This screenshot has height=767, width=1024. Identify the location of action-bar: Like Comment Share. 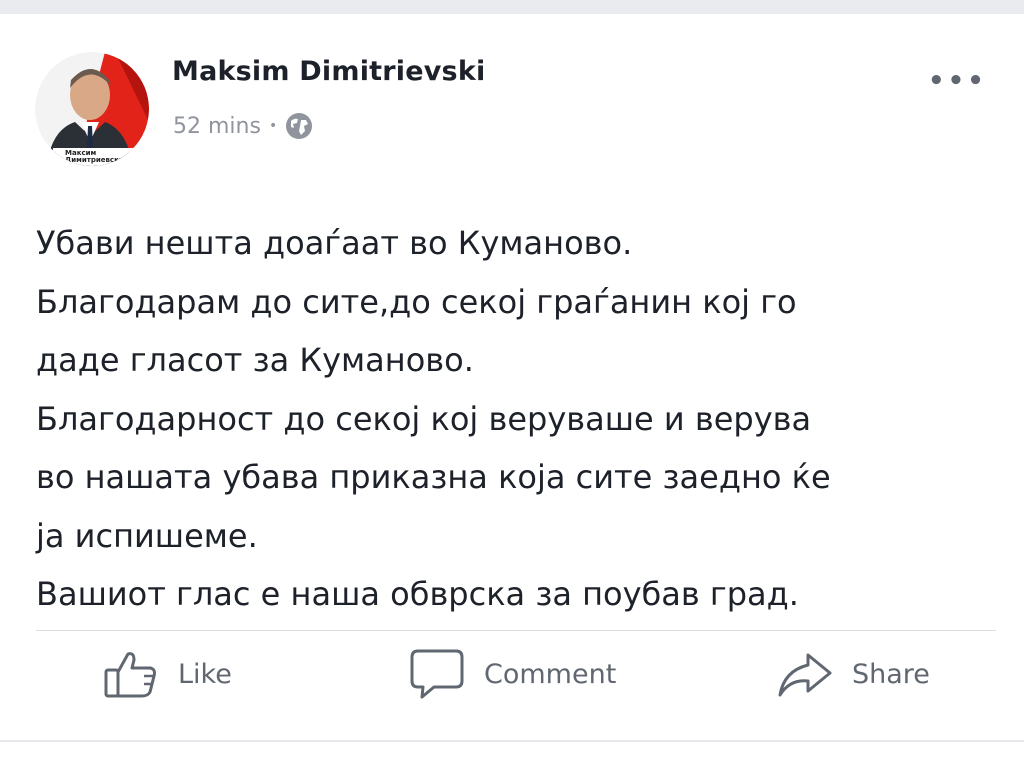
(512, 672).